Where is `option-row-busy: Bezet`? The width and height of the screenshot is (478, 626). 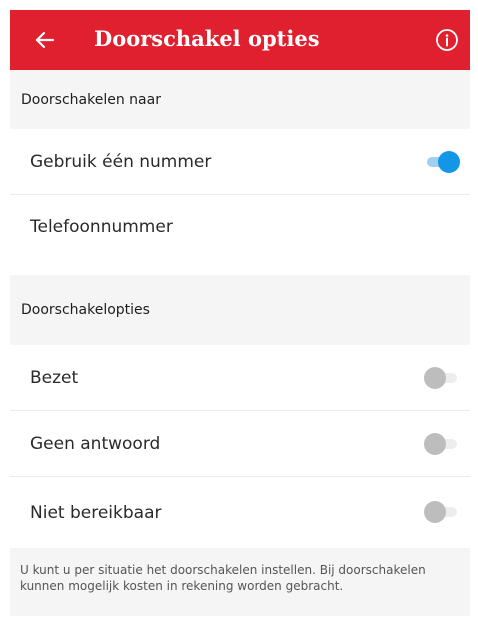 option-row-busy: Bezet is located at coordinates (240, 378).